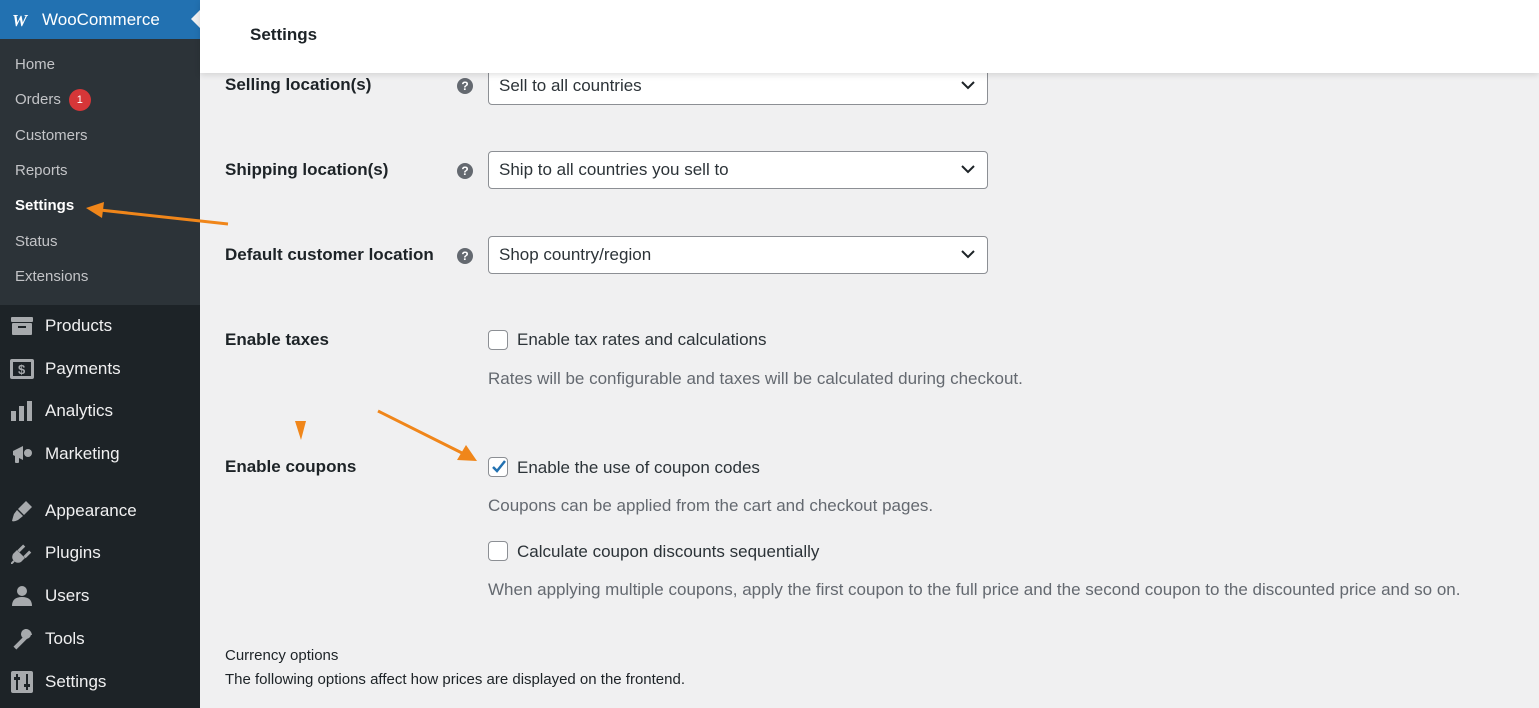  Describe the element at coordinates (498, 551) in the screenshot. I see `sequential-coupons-checkbox` at that location.